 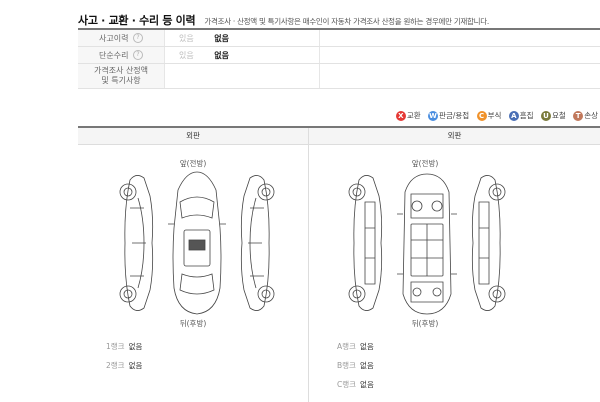 What do you see at coordinates (591, 115) in the screenshot?
I see `legend-label: 손상` at bounding box center [591, 115].